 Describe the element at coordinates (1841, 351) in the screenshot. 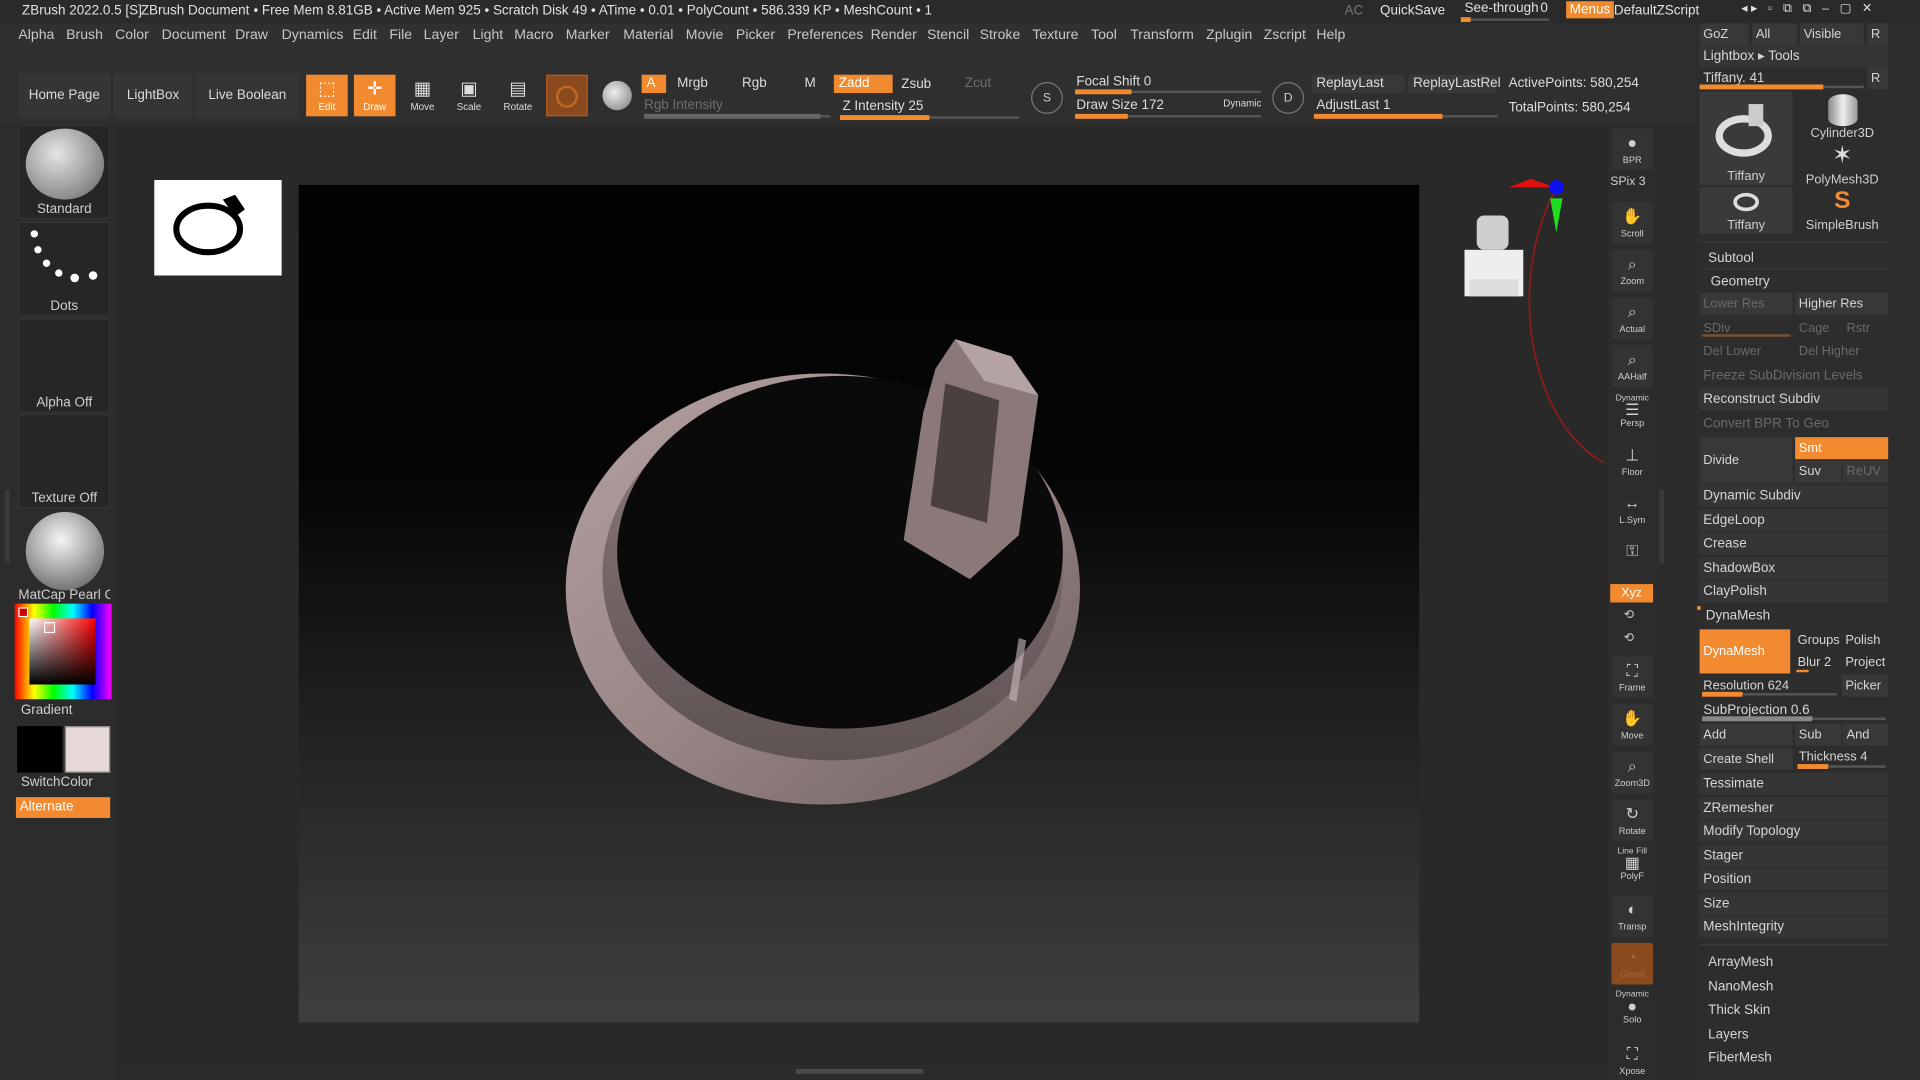

I see `del-higher-button: Del Higher` at that location.